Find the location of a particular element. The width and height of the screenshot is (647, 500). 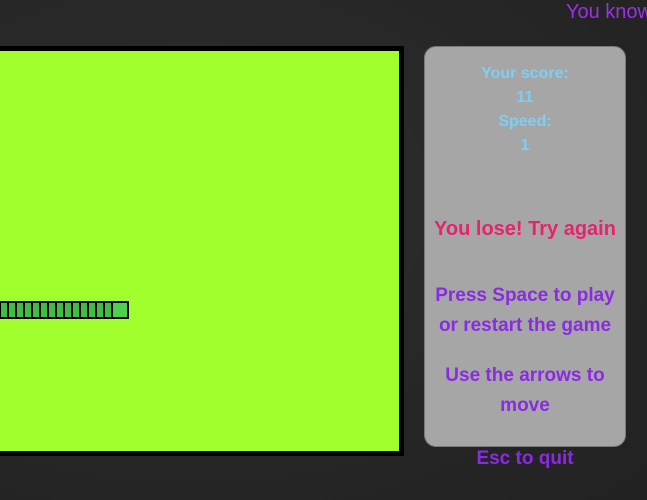

snake-head is located at coordinates (120, 310).